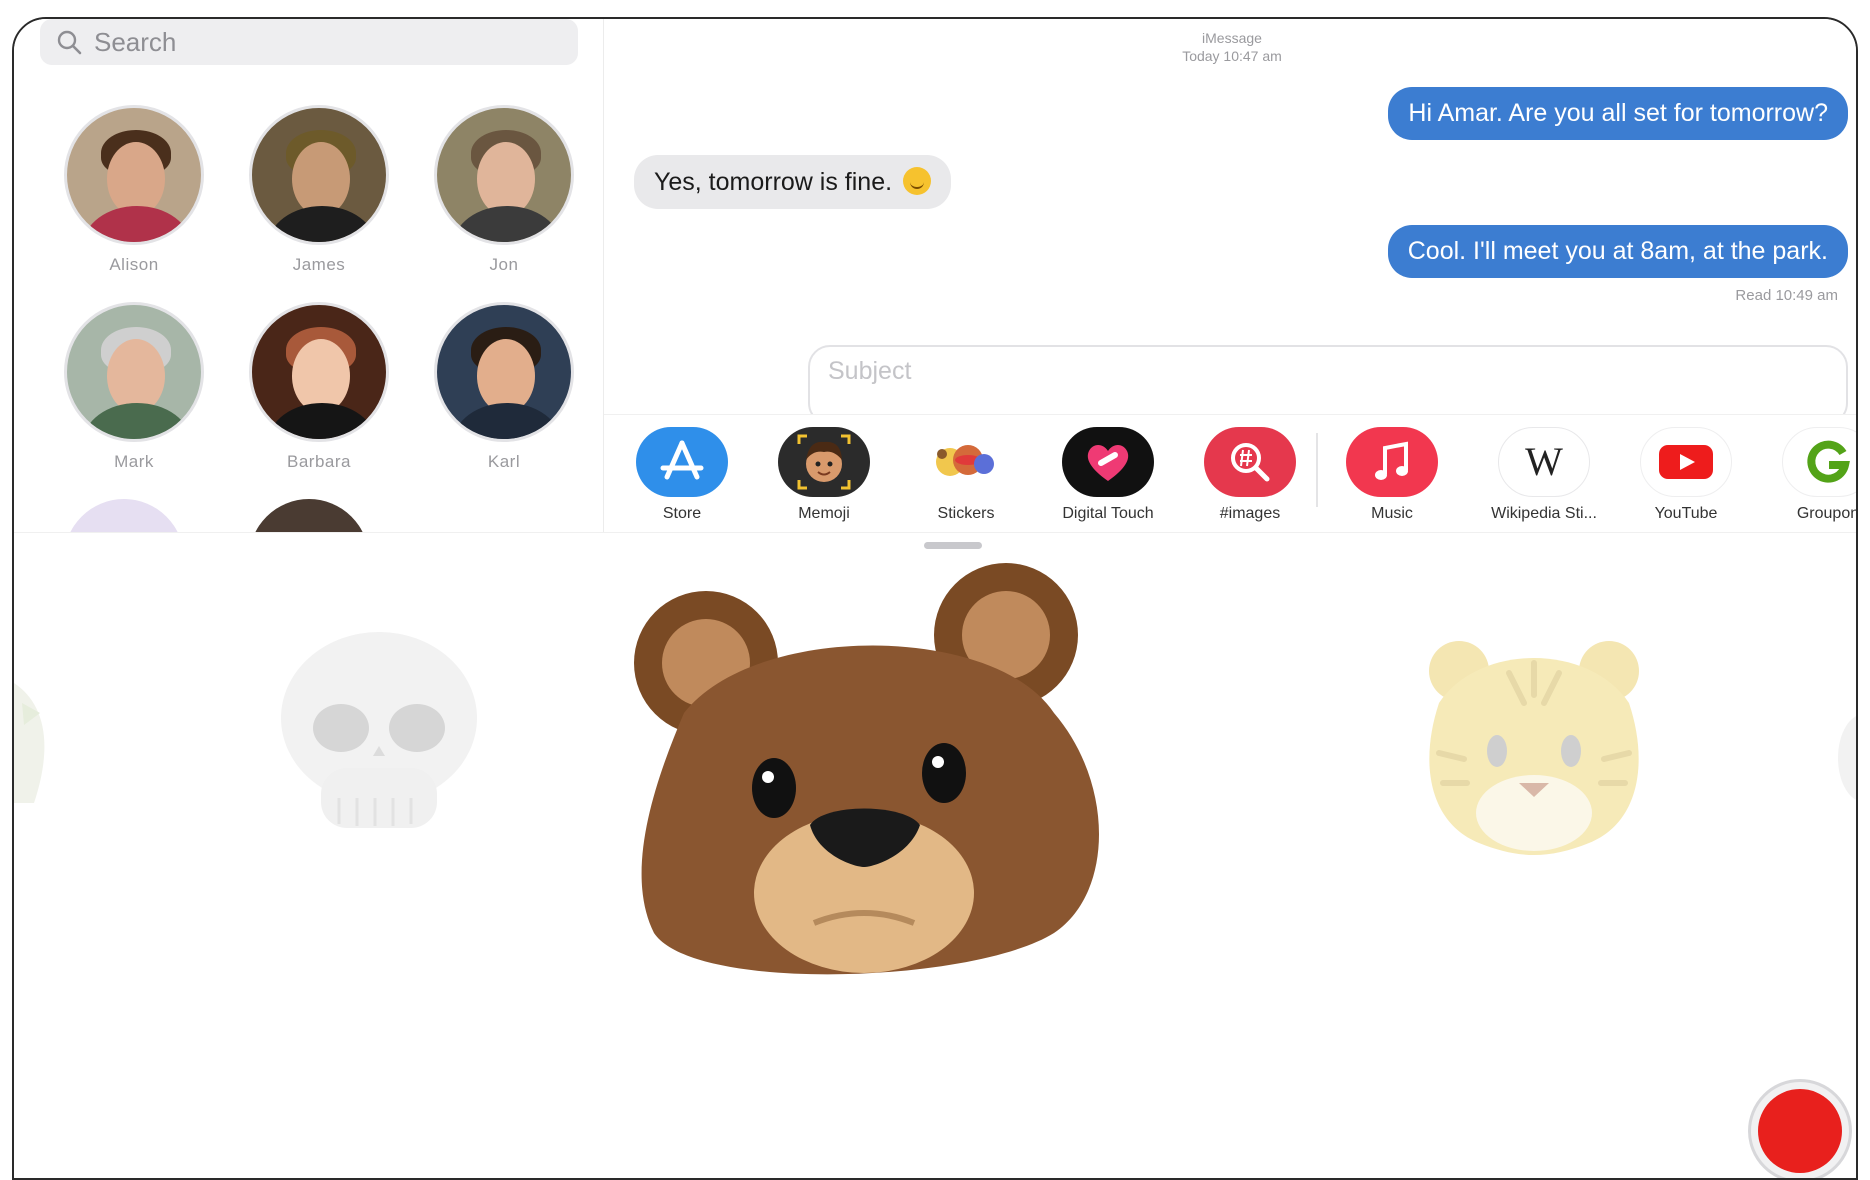 Image resolution: width=1870 pixels, height=1180 pixels. I want to click on app-youtube: YouTube, so click(1686, 475).